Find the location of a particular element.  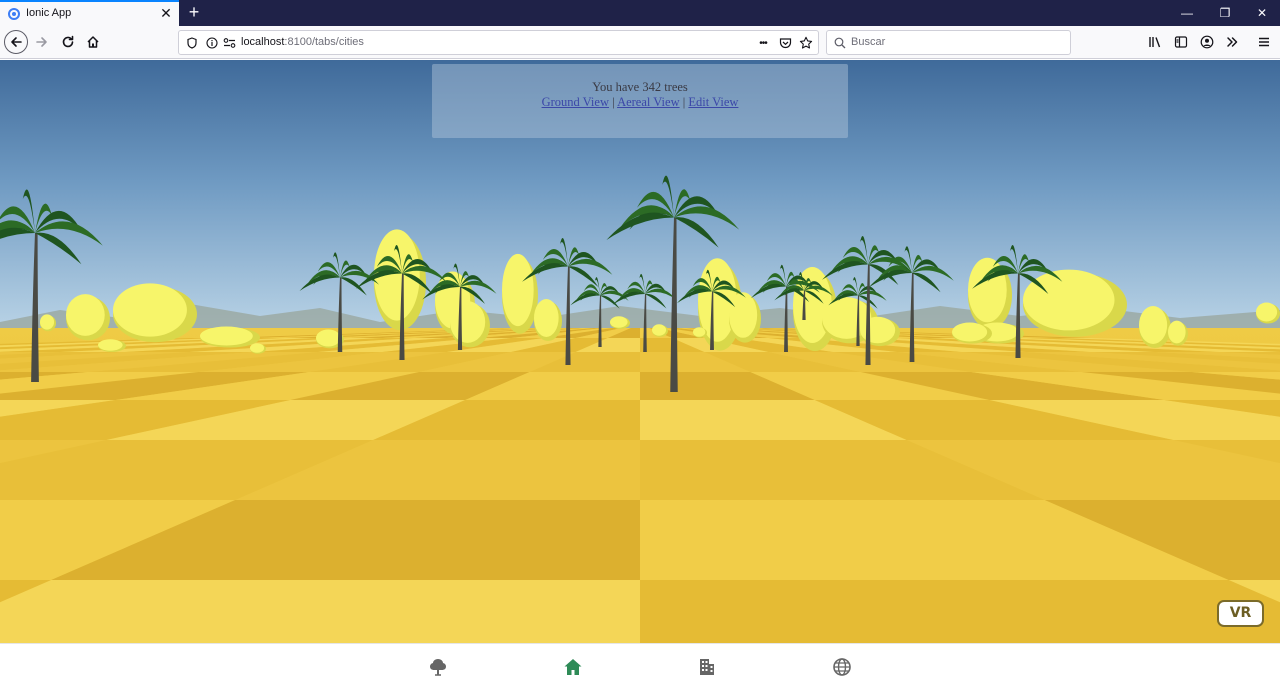

restore-button: ❐ is located at coordinates (1225, 13).